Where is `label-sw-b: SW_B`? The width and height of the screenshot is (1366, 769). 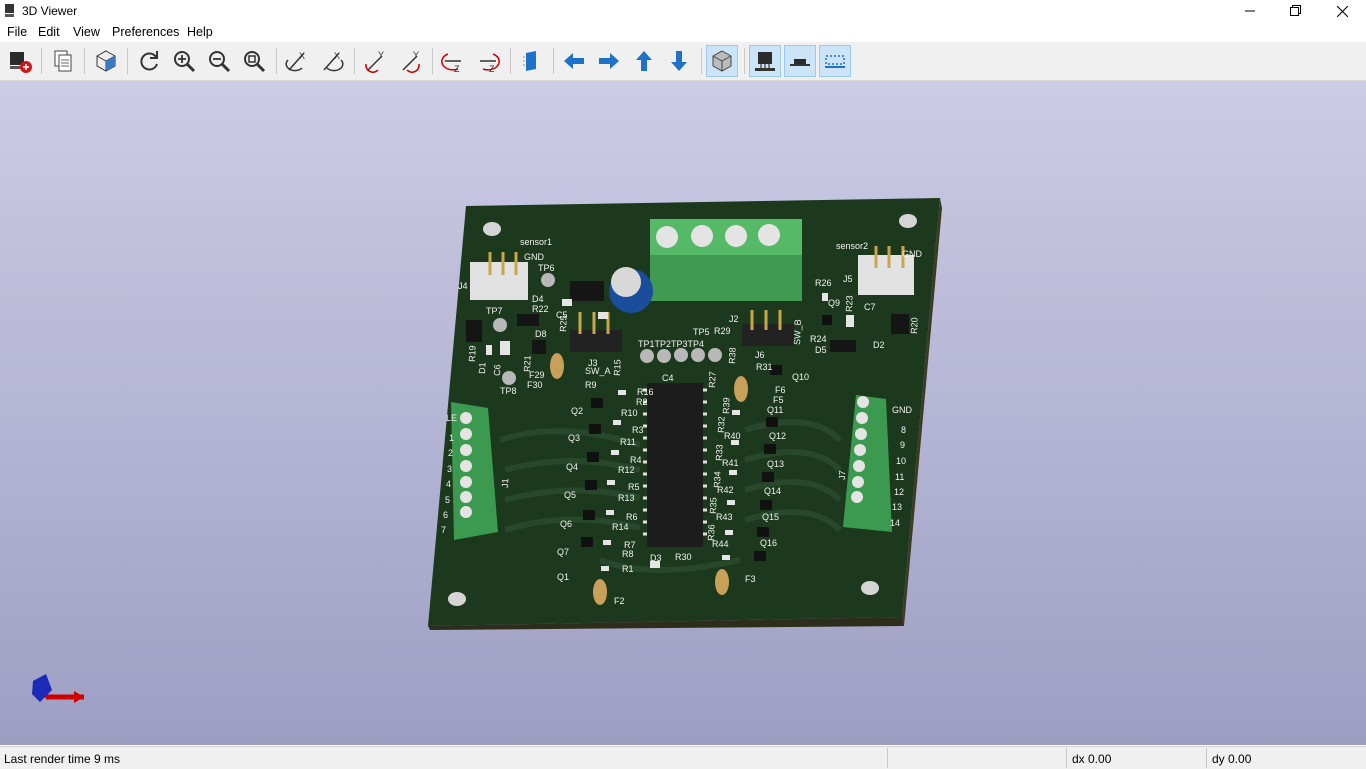 label-sw-b: SW_B is located at coordinates (797, 332).